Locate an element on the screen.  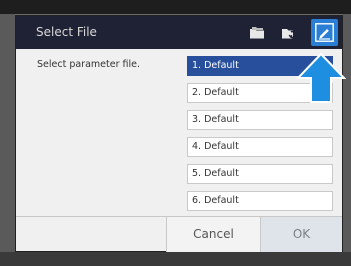
file-item: 3. Default is located at coordinates (260, 120).